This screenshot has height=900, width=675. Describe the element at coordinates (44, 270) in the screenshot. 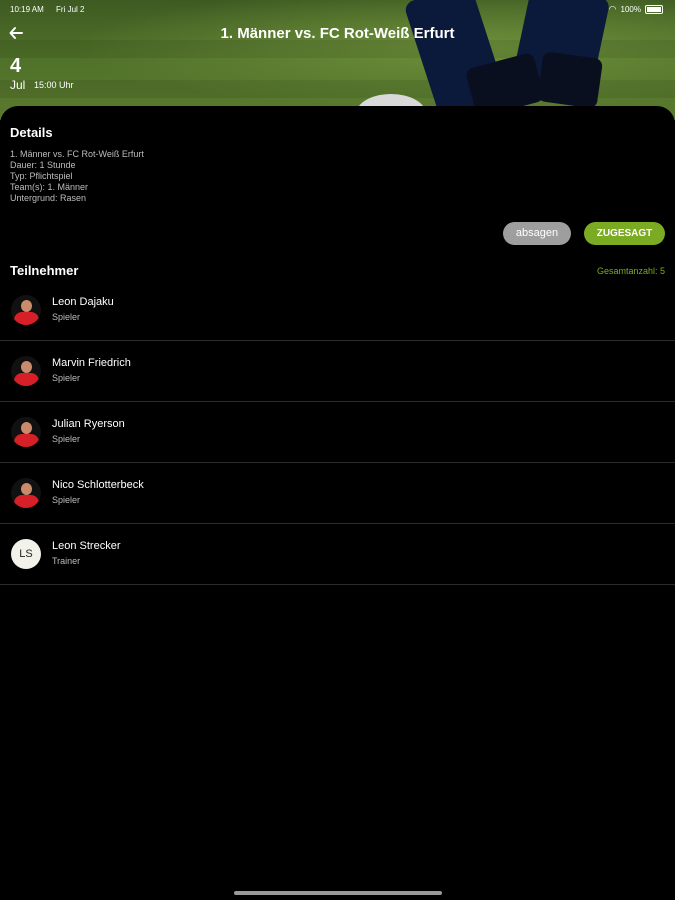

I see `participants-heading: Teilnehmer` at that location.